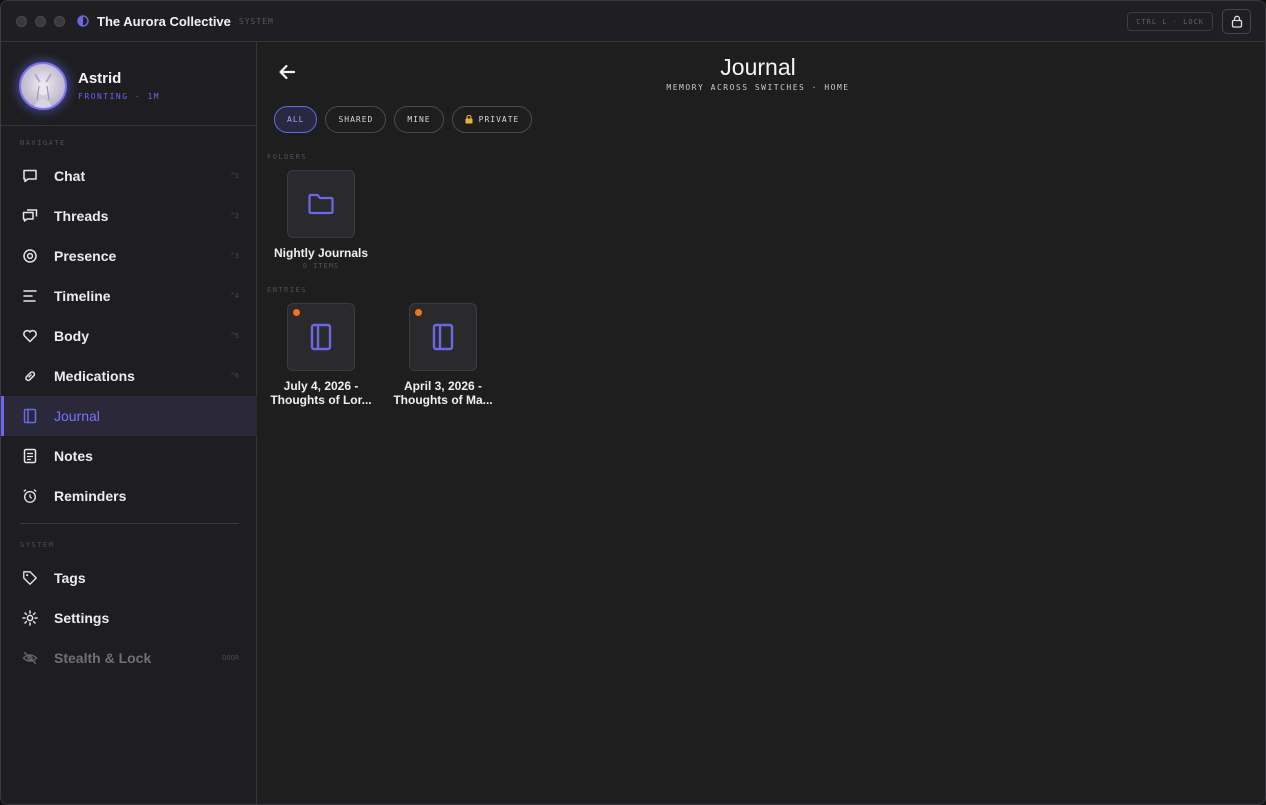  I want to click on fronting-status: FRONTING · 1M, so click(119, 96).